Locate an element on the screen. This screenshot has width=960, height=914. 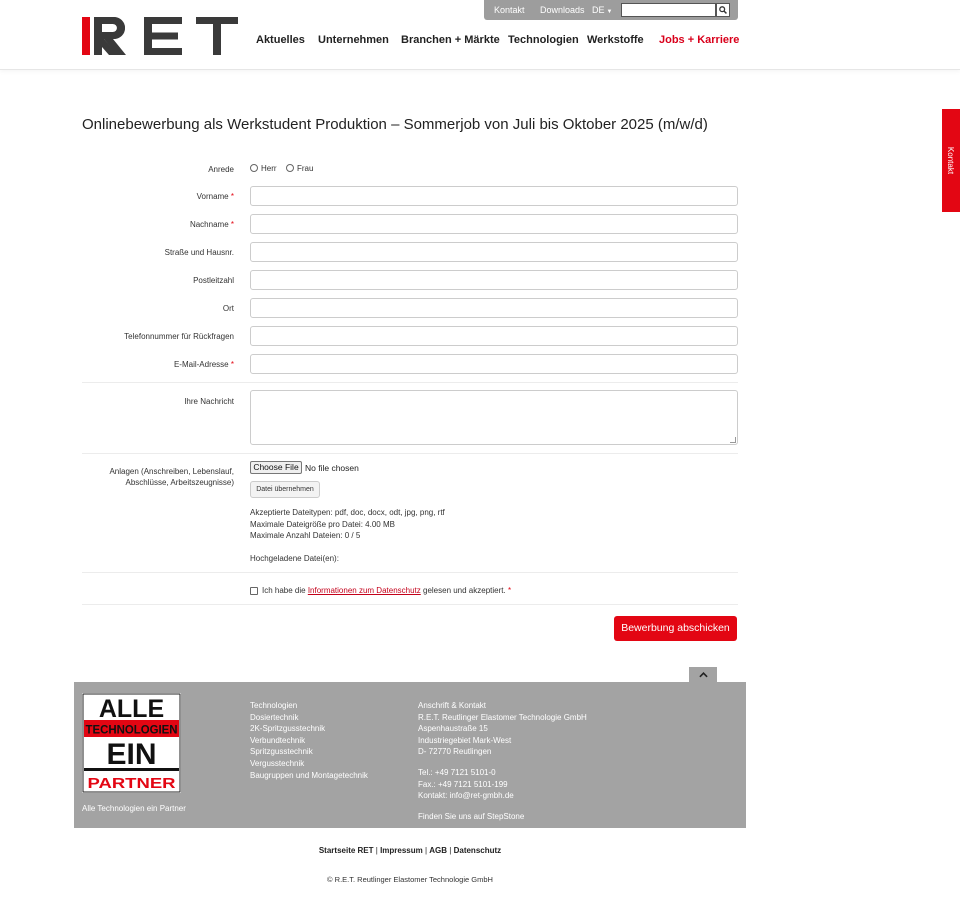
firstname-input is located at coordinates (494, 196).